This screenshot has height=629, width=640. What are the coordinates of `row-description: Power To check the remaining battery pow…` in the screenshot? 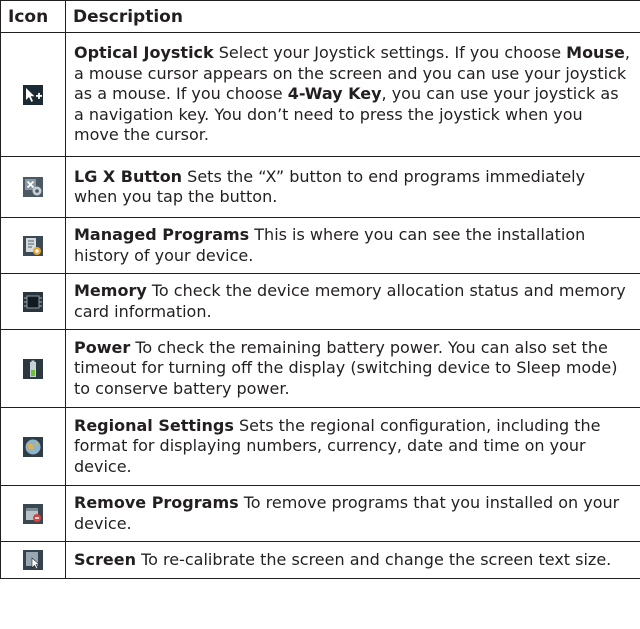 It's located at (352, 368).